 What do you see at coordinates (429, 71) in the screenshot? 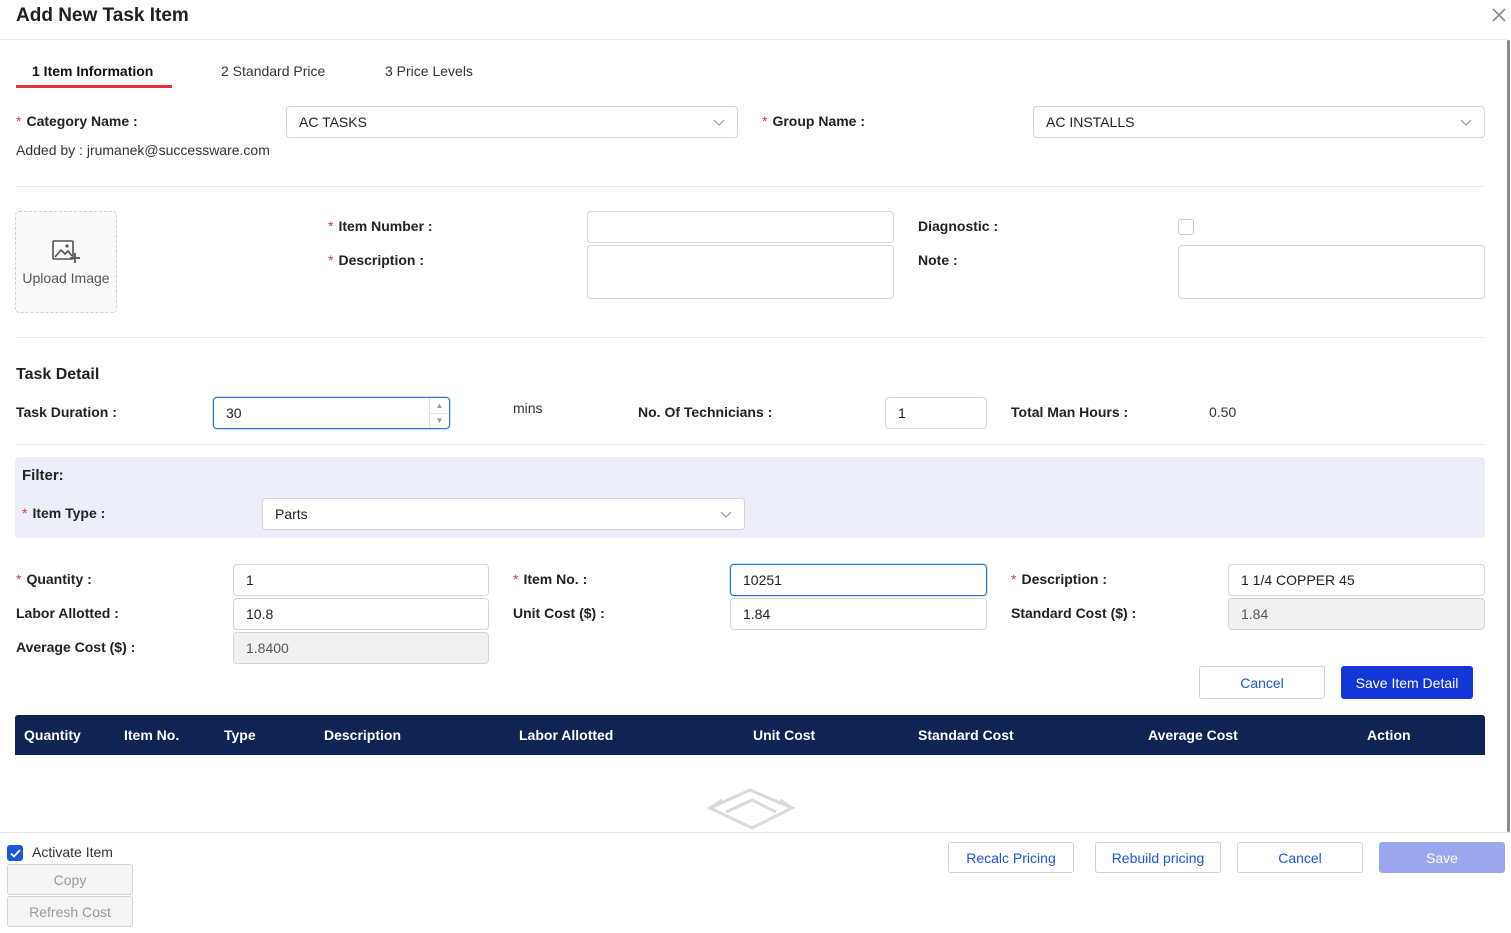
I see `tab-price-levels: 3 Price Levels` at bounding box center [429, 71].